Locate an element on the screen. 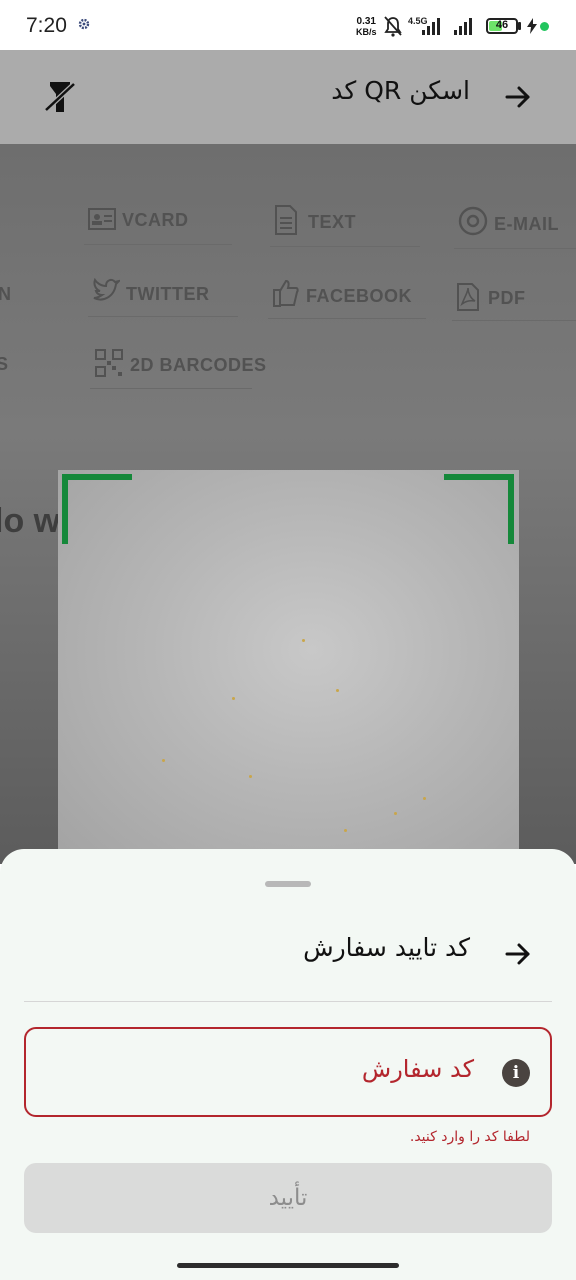 The image size is (576, 1280). facebook-like-icon is located at coordinates (286, 293).